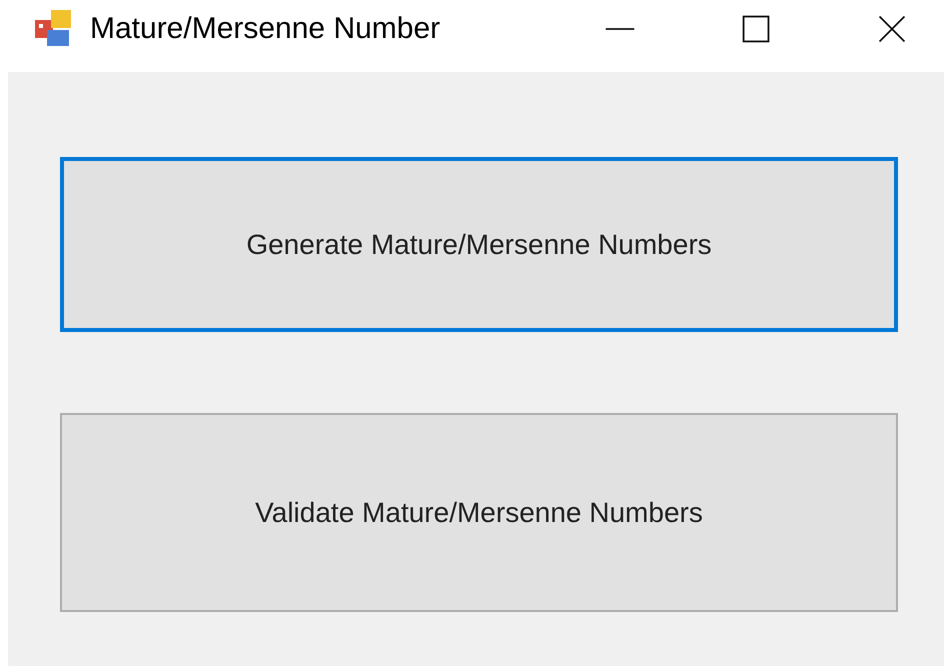  I want to click on close-icon, so click(892, 29).